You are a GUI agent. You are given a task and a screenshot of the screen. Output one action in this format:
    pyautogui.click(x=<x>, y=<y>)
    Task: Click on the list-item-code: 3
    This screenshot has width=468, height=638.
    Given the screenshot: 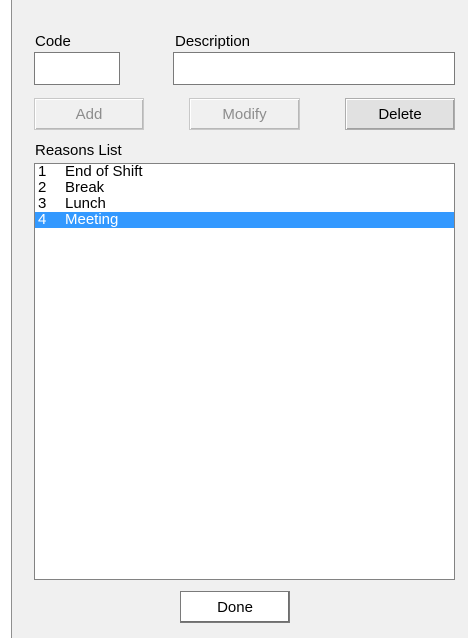 What is the action you would take?
    pyautogui.click(x=42, y=203)
    